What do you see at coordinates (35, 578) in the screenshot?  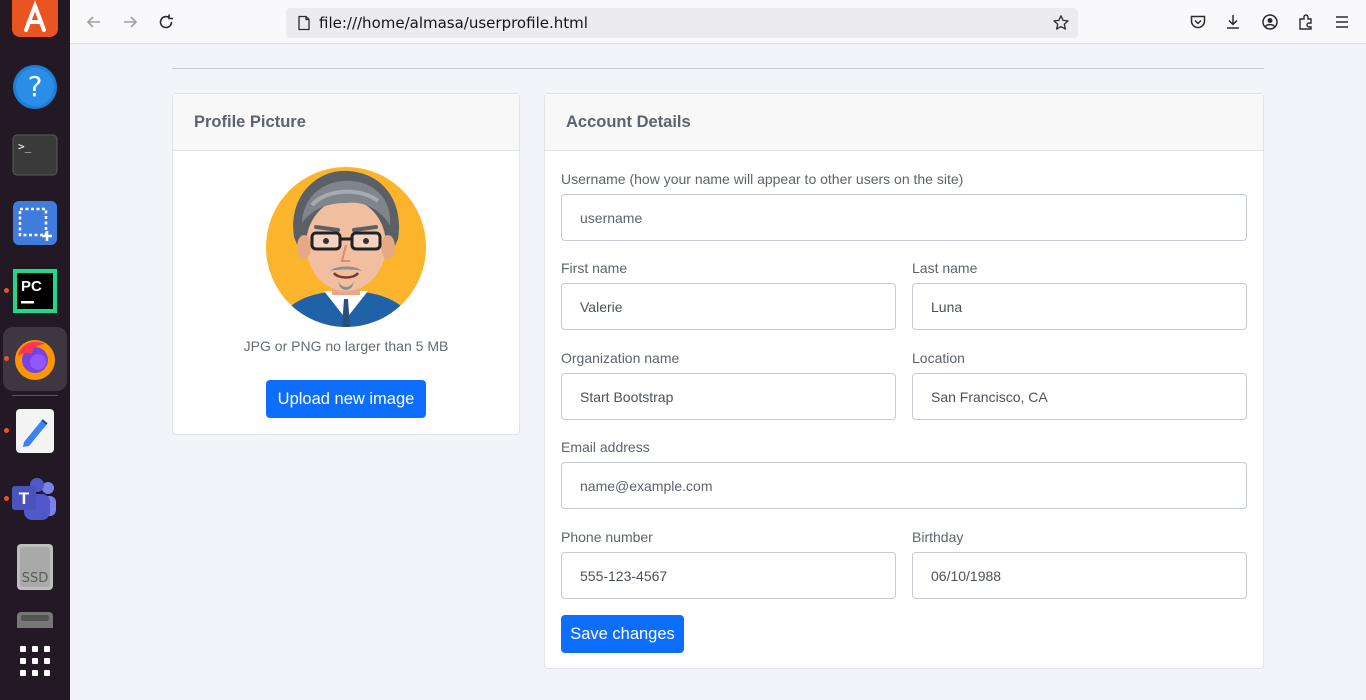 I see `svg-text: SSD` at bounding box center [35, 578].